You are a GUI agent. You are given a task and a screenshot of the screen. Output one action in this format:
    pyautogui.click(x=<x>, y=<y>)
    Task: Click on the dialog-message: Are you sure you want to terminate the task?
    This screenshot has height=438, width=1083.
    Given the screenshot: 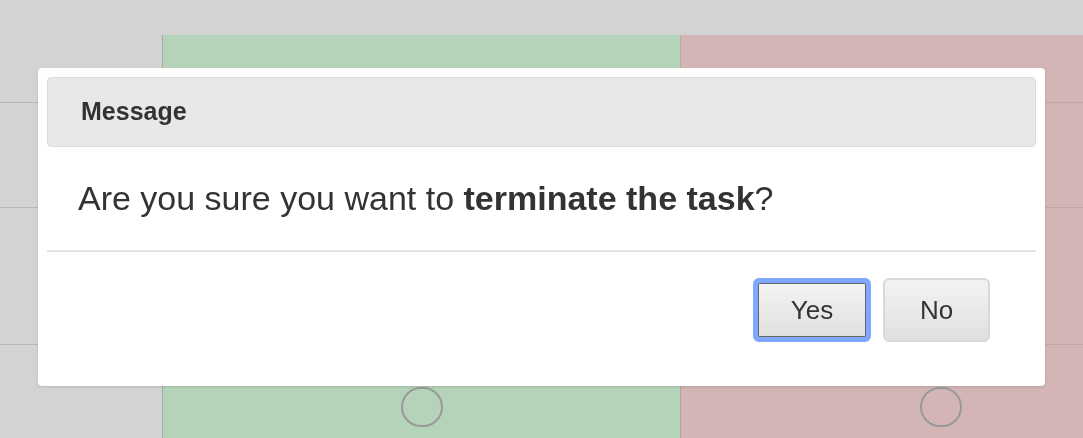 What is the action you would take?
    pyautogui.click(x=426, y=198)
    